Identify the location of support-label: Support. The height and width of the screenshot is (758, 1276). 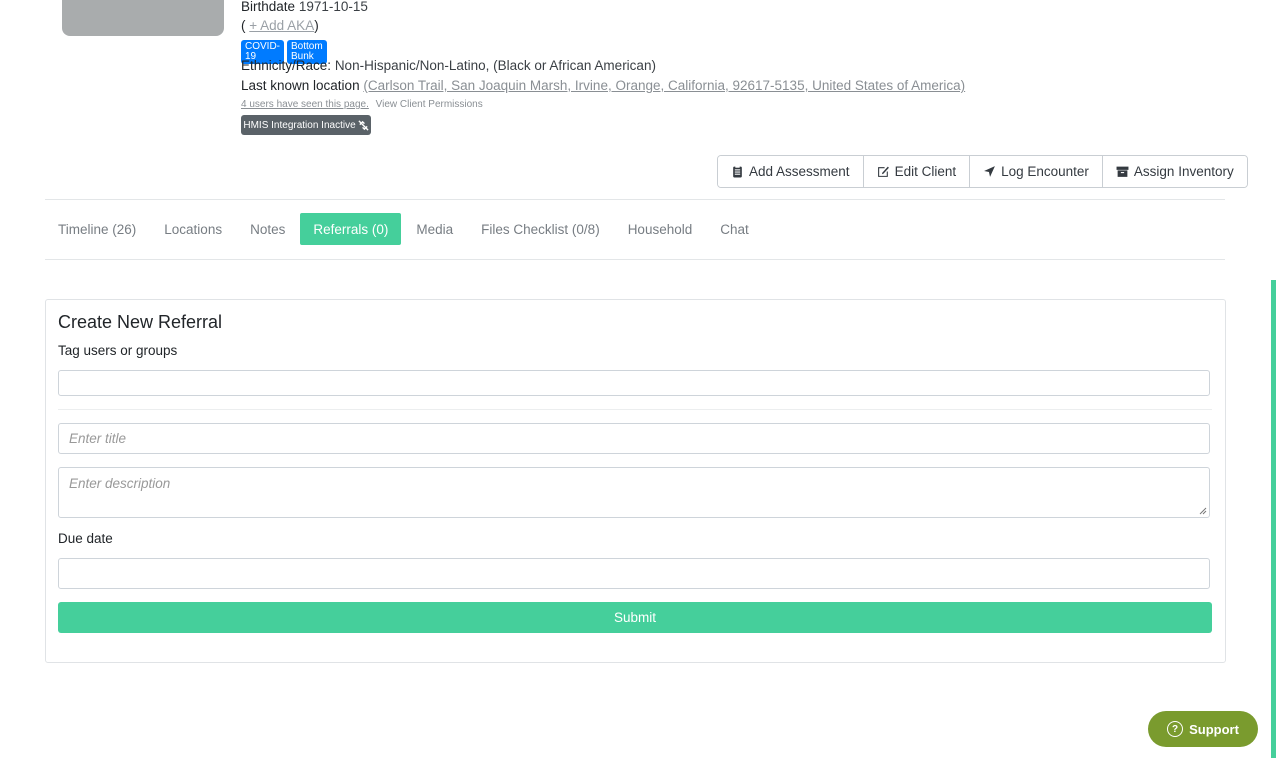
(1214, 729).